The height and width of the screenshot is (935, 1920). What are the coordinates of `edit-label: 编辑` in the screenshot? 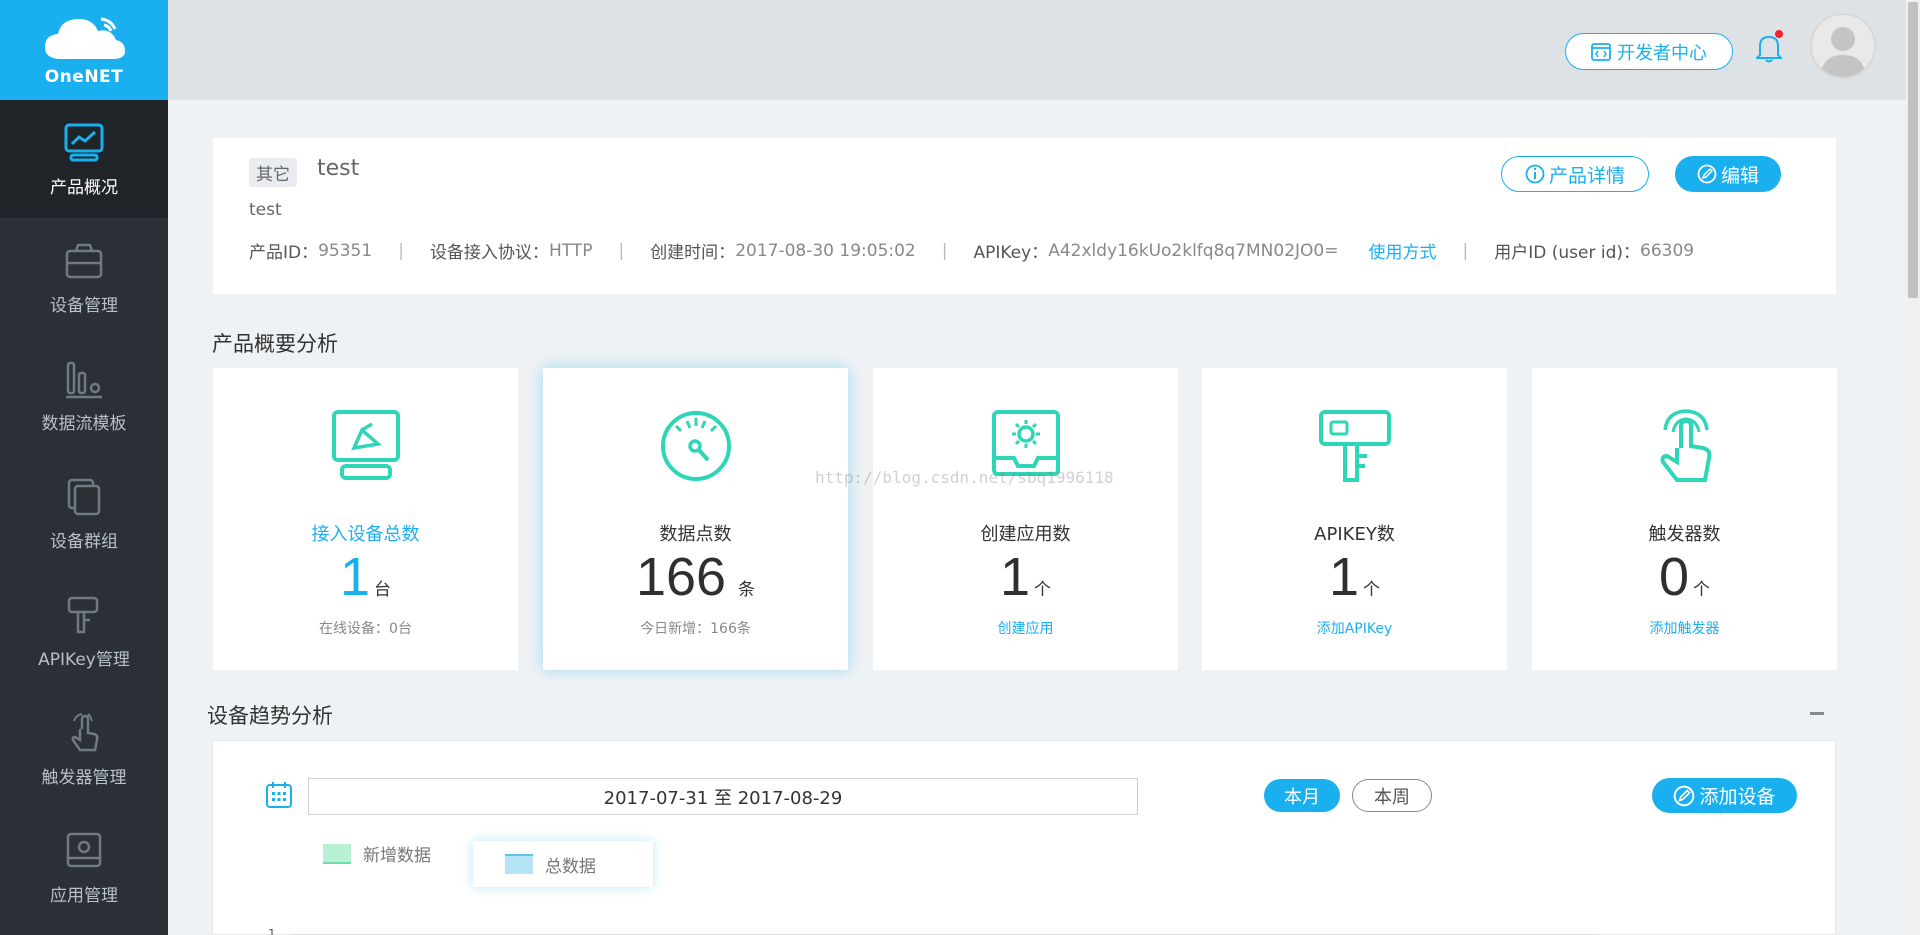 It's located at (1739, 175).